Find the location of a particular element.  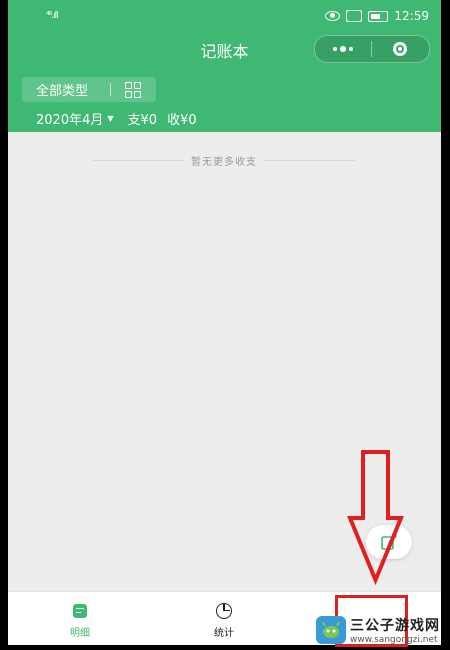

vibrate-icon is located at coordinates (354, 16).